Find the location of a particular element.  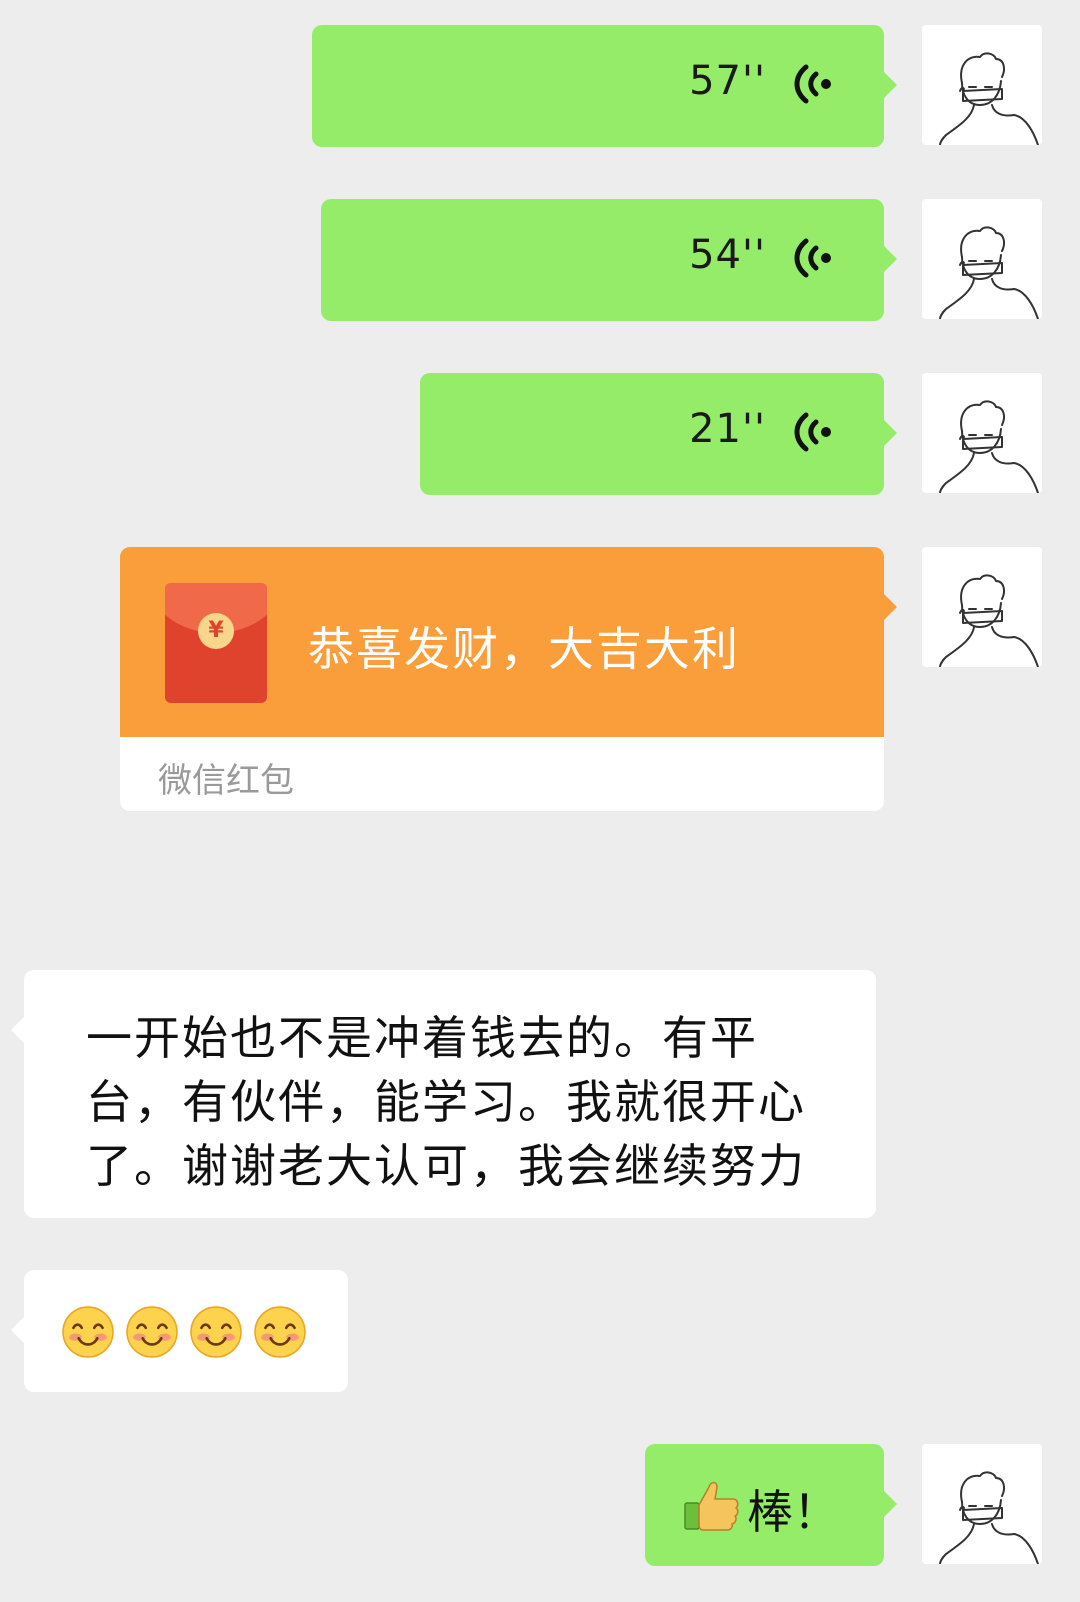

voice-duration: 54'' is located at coordinates (727, 255).